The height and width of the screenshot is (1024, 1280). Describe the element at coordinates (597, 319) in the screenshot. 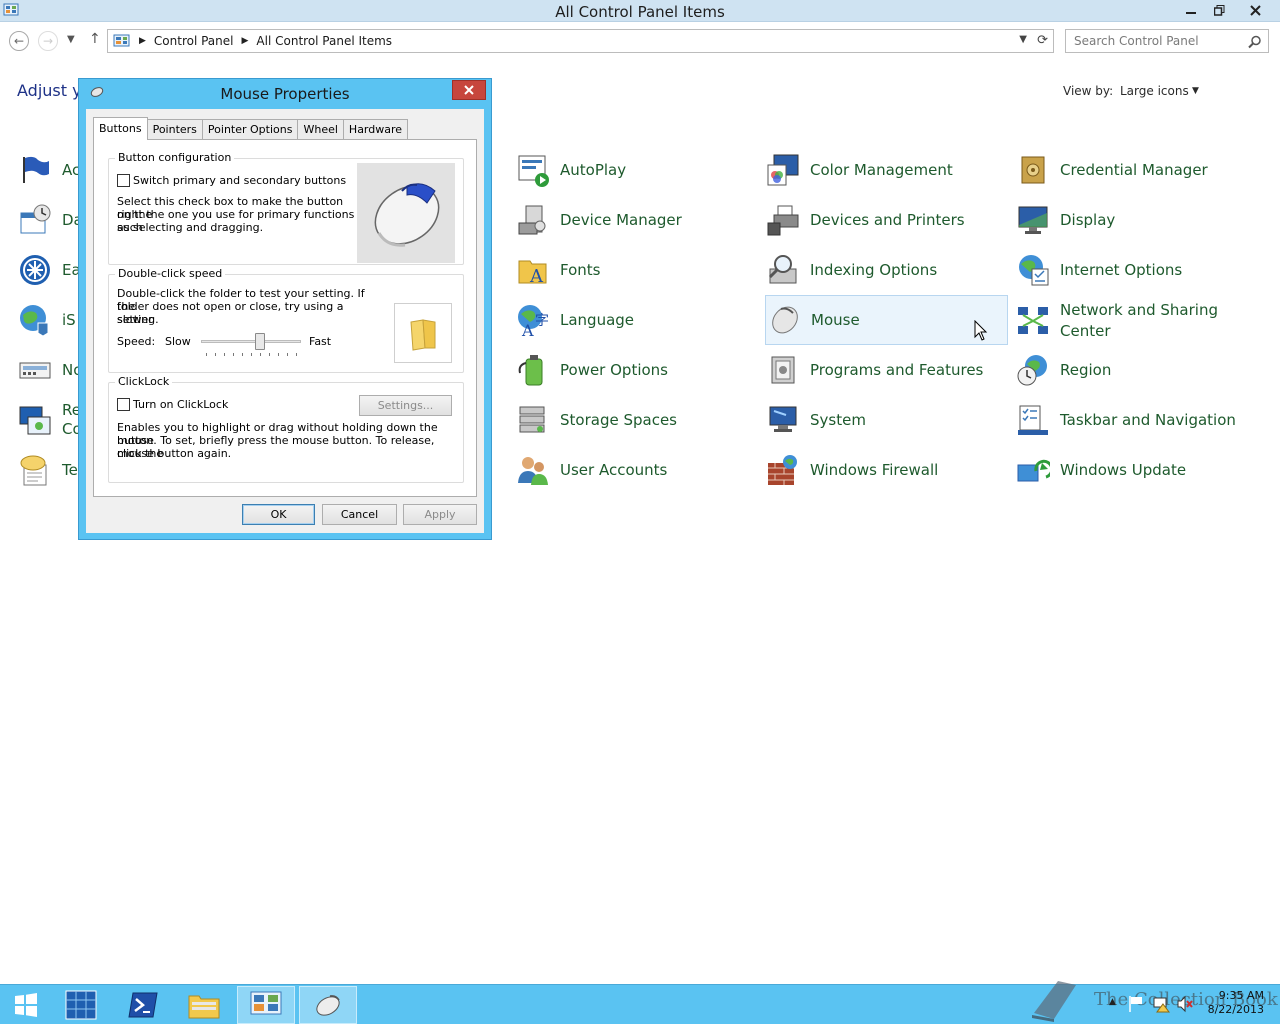

I see `item-label: Language` at that location.